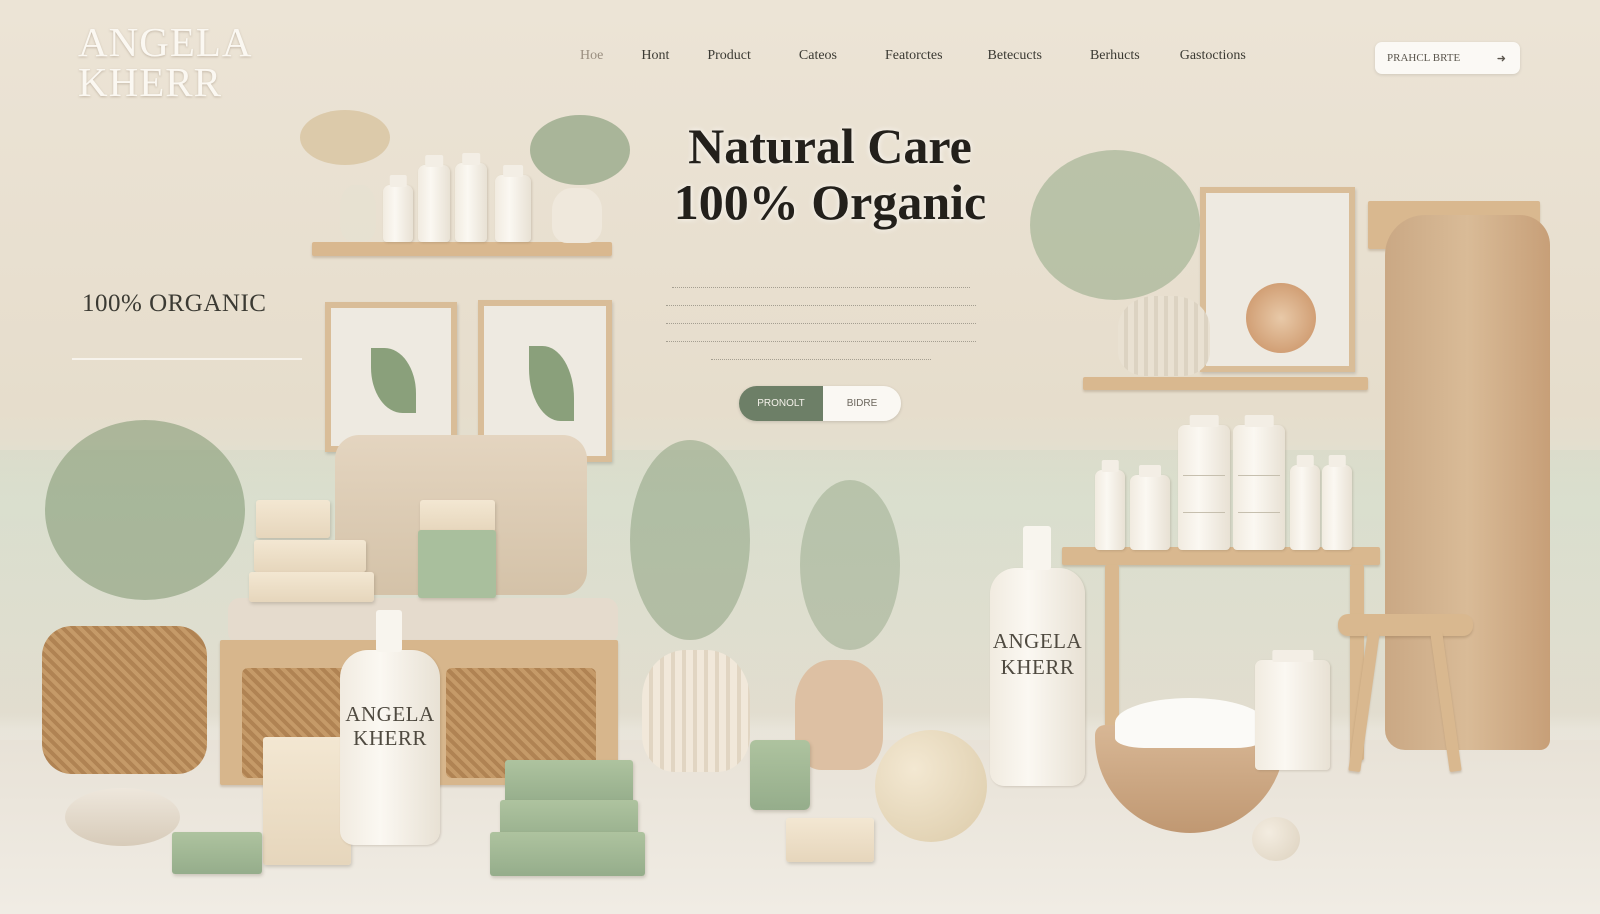 The width and height of the screenshot is (1600, 914). What do you see at coordinates (729, 56) in the screenshot?
I see `nav-item-product: Product` at bounding box center [729, 56].